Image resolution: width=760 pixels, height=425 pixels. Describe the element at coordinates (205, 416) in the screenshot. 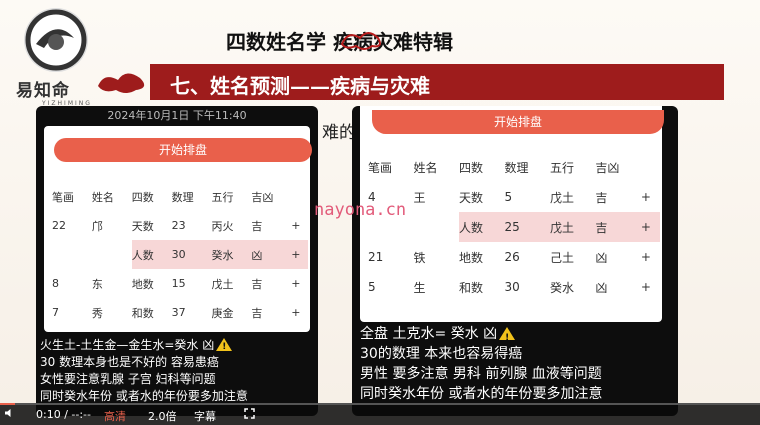

I see `subtitles-button: 字幕` at that location.